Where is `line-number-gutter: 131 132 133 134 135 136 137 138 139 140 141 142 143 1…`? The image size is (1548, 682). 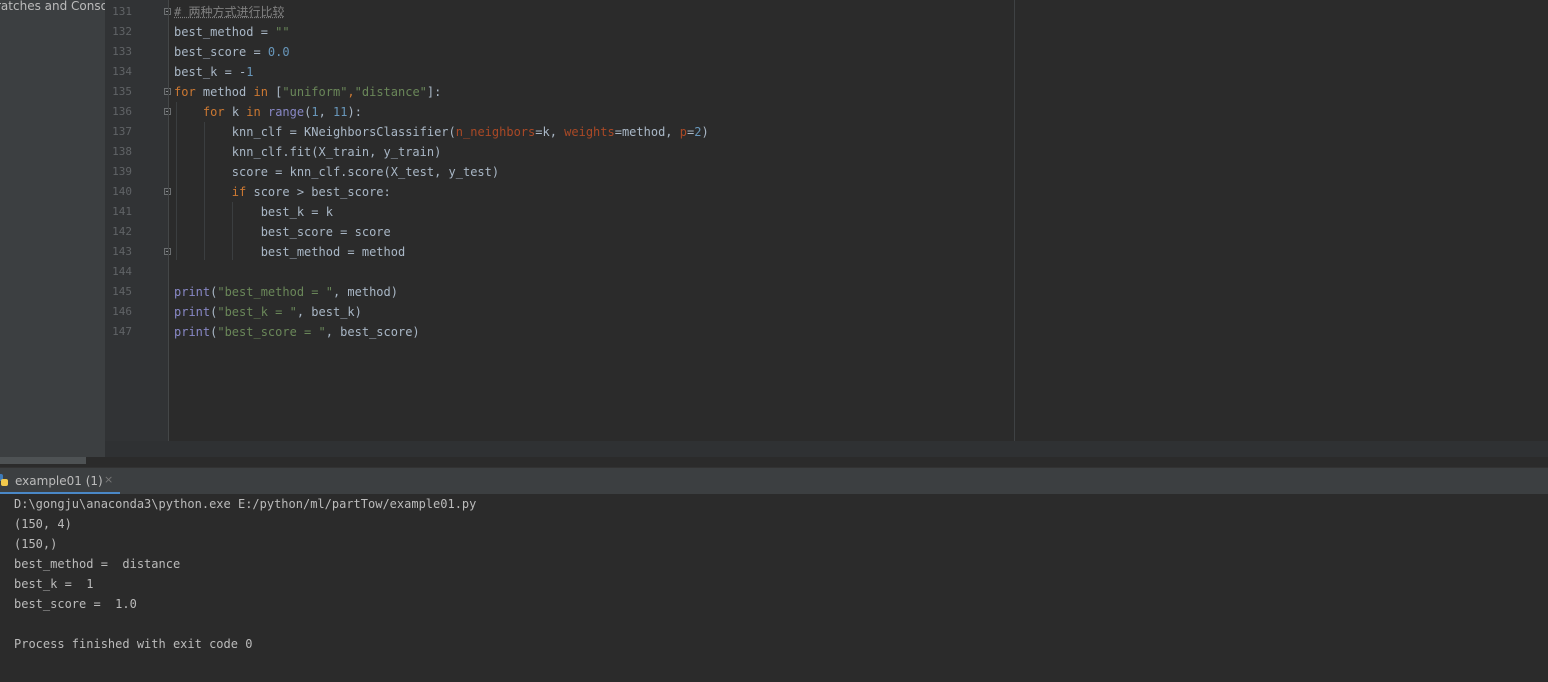 line-number-gutter: 131 132 133 134 135 136 137 138 139 140 141 142 143 1… is located at coordinates (138, 220).